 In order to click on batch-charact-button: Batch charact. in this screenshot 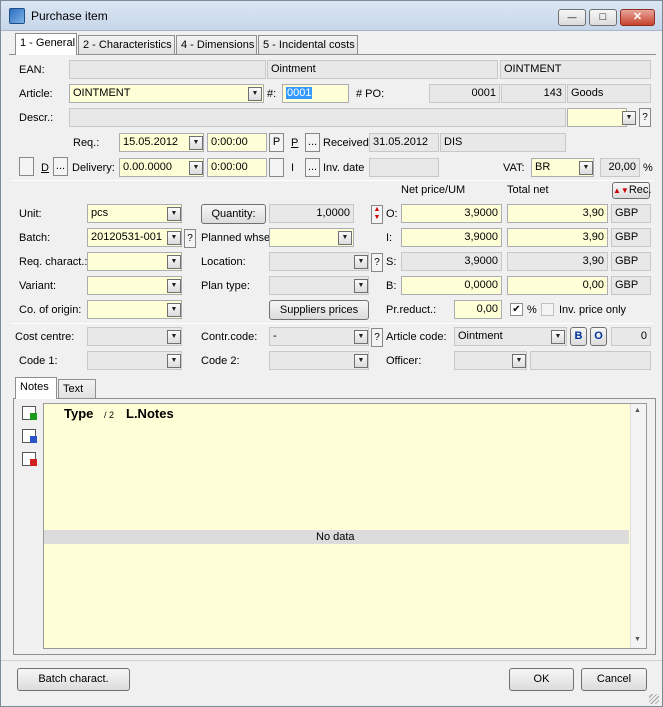, I will do `click(73, 679)`.